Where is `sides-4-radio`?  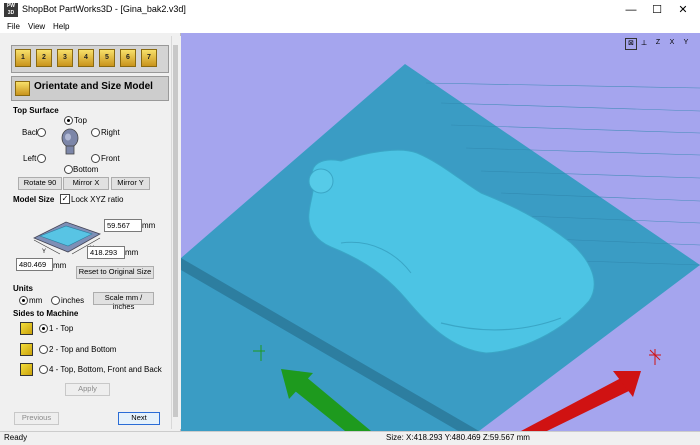 sides-4-radio is located at coordinates (43, 369).